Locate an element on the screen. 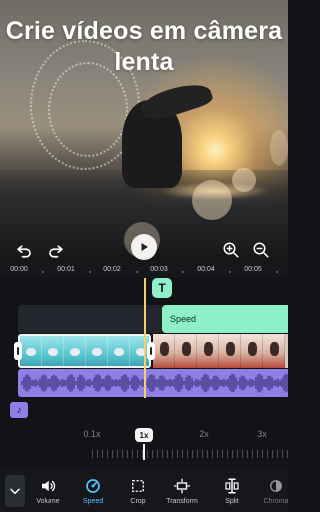 This screenshot has width=320, height=512. text-icon: T is located at coordinates (162, 288).